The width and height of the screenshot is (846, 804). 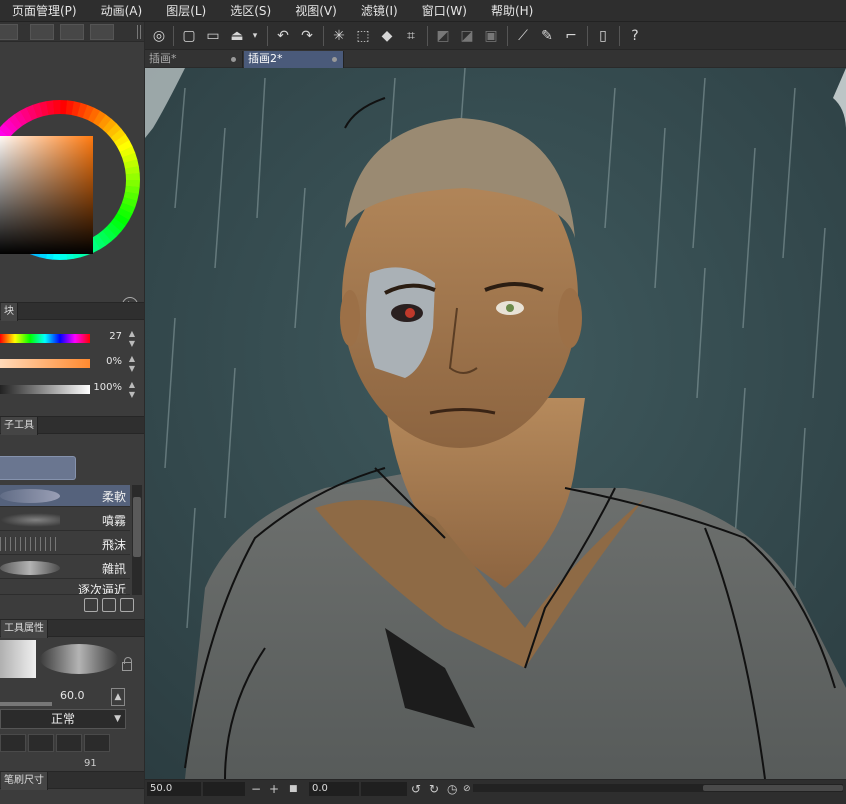 What do you see at coordinates (26, 704) in the screenshot?
I see `brush-size-slider` at bounding box center [26, 704].